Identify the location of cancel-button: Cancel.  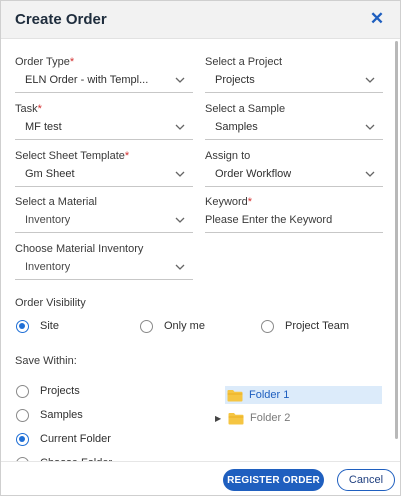
(366, 480).